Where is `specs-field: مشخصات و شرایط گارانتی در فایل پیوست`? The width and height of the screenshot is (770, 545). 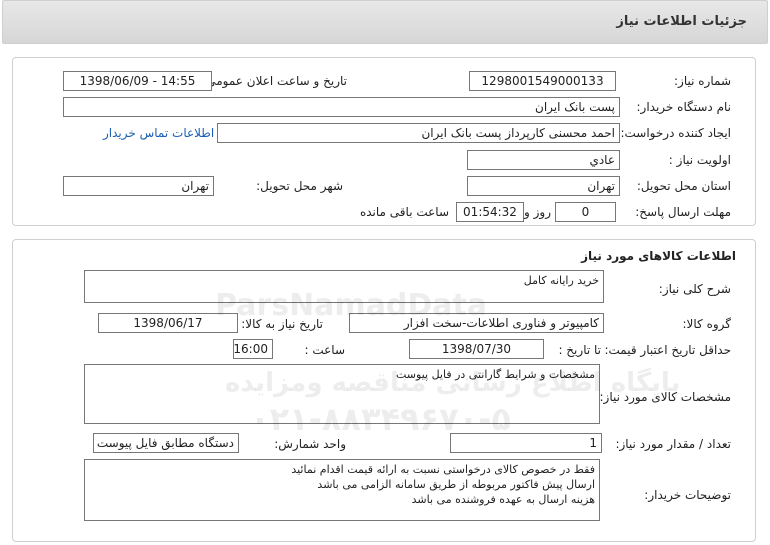 specs-field: مشخصات و شرایط گارانتی در فایل پیوست is located at coordinates (342, 394).